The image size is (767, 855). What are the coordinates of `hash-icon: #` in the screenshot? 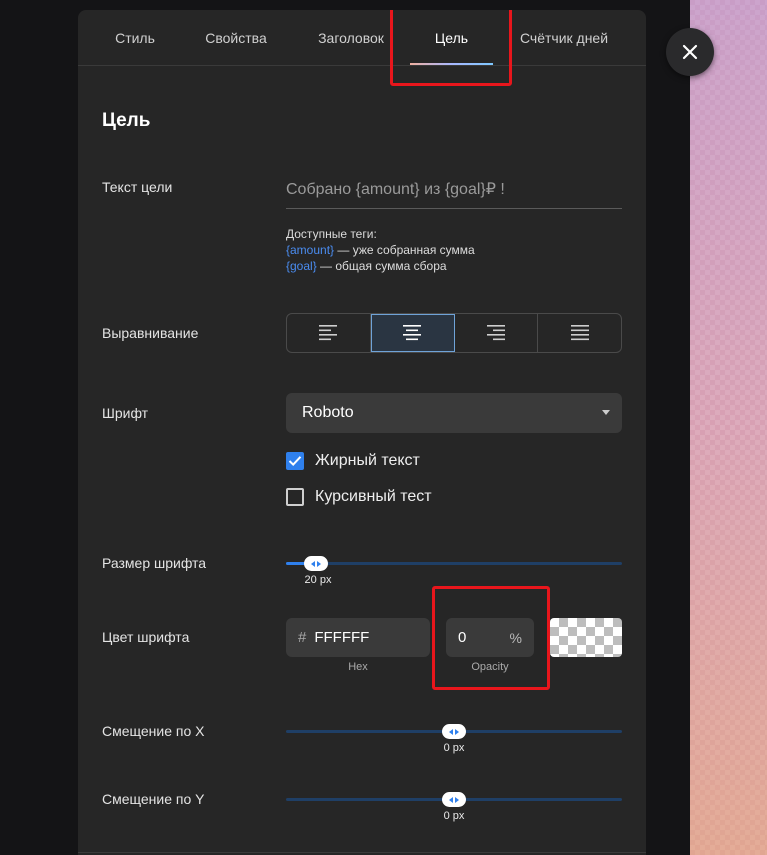 It's located at (302, 637).